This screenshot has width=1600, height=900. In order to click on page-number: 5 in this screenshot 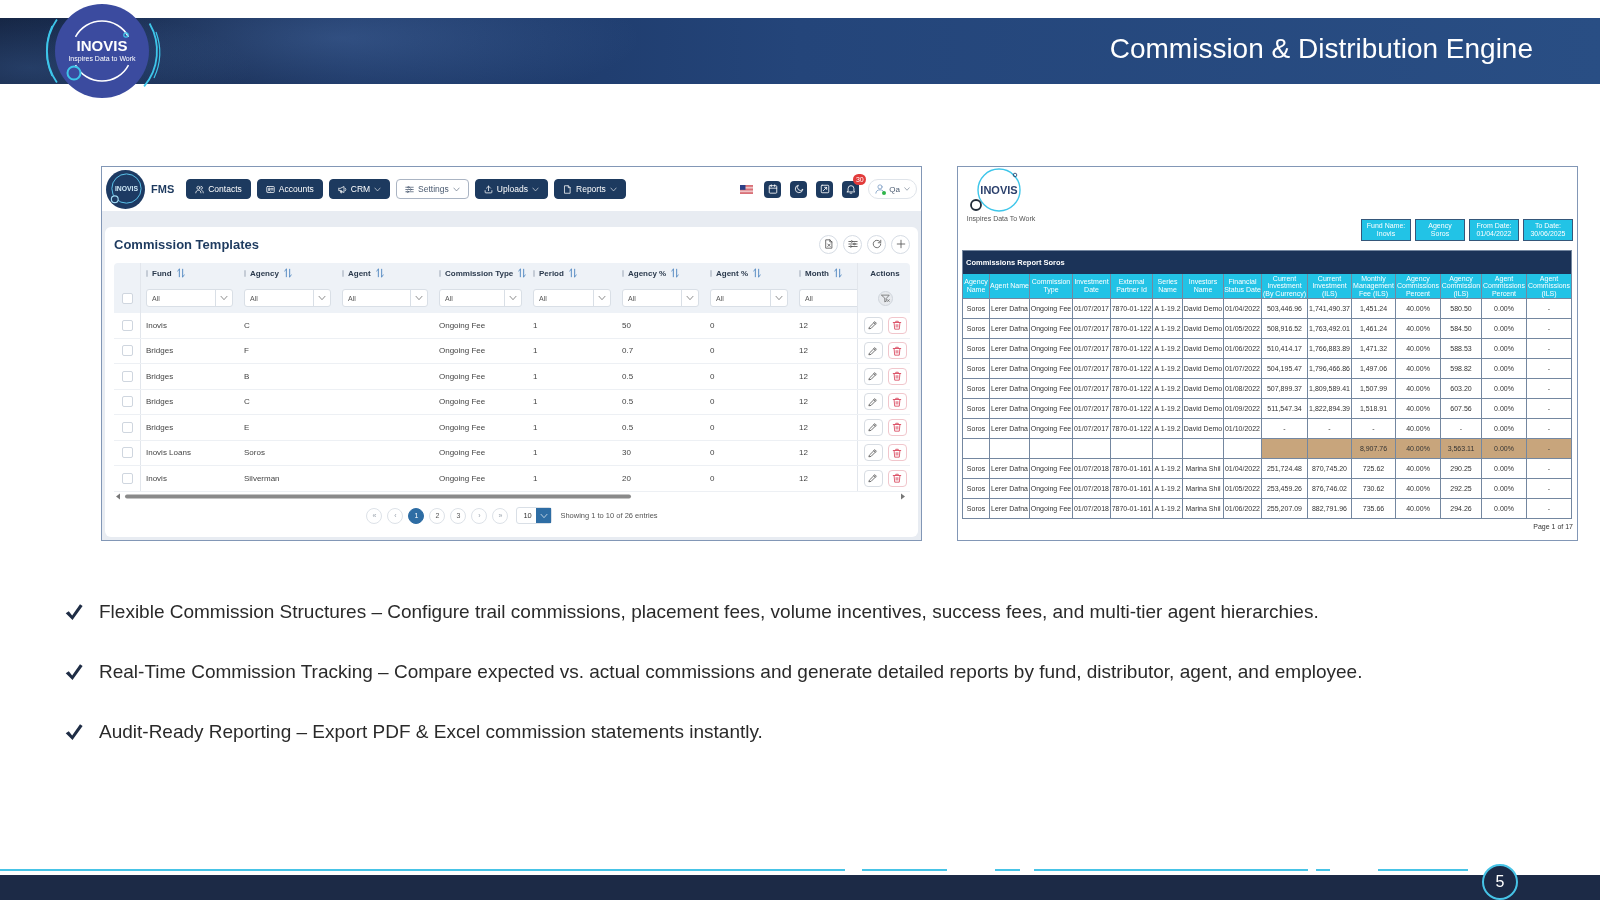, I will do `click(1500, 882)`.